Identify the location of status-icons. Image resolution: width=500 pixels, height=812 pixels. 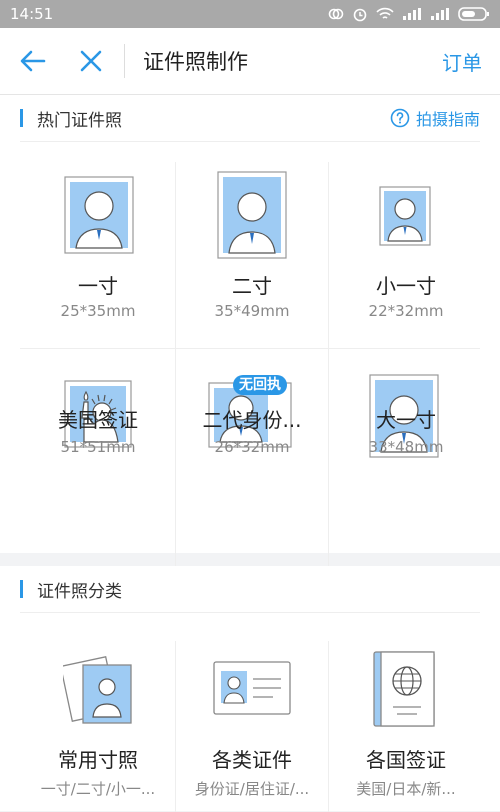
(409, 14).